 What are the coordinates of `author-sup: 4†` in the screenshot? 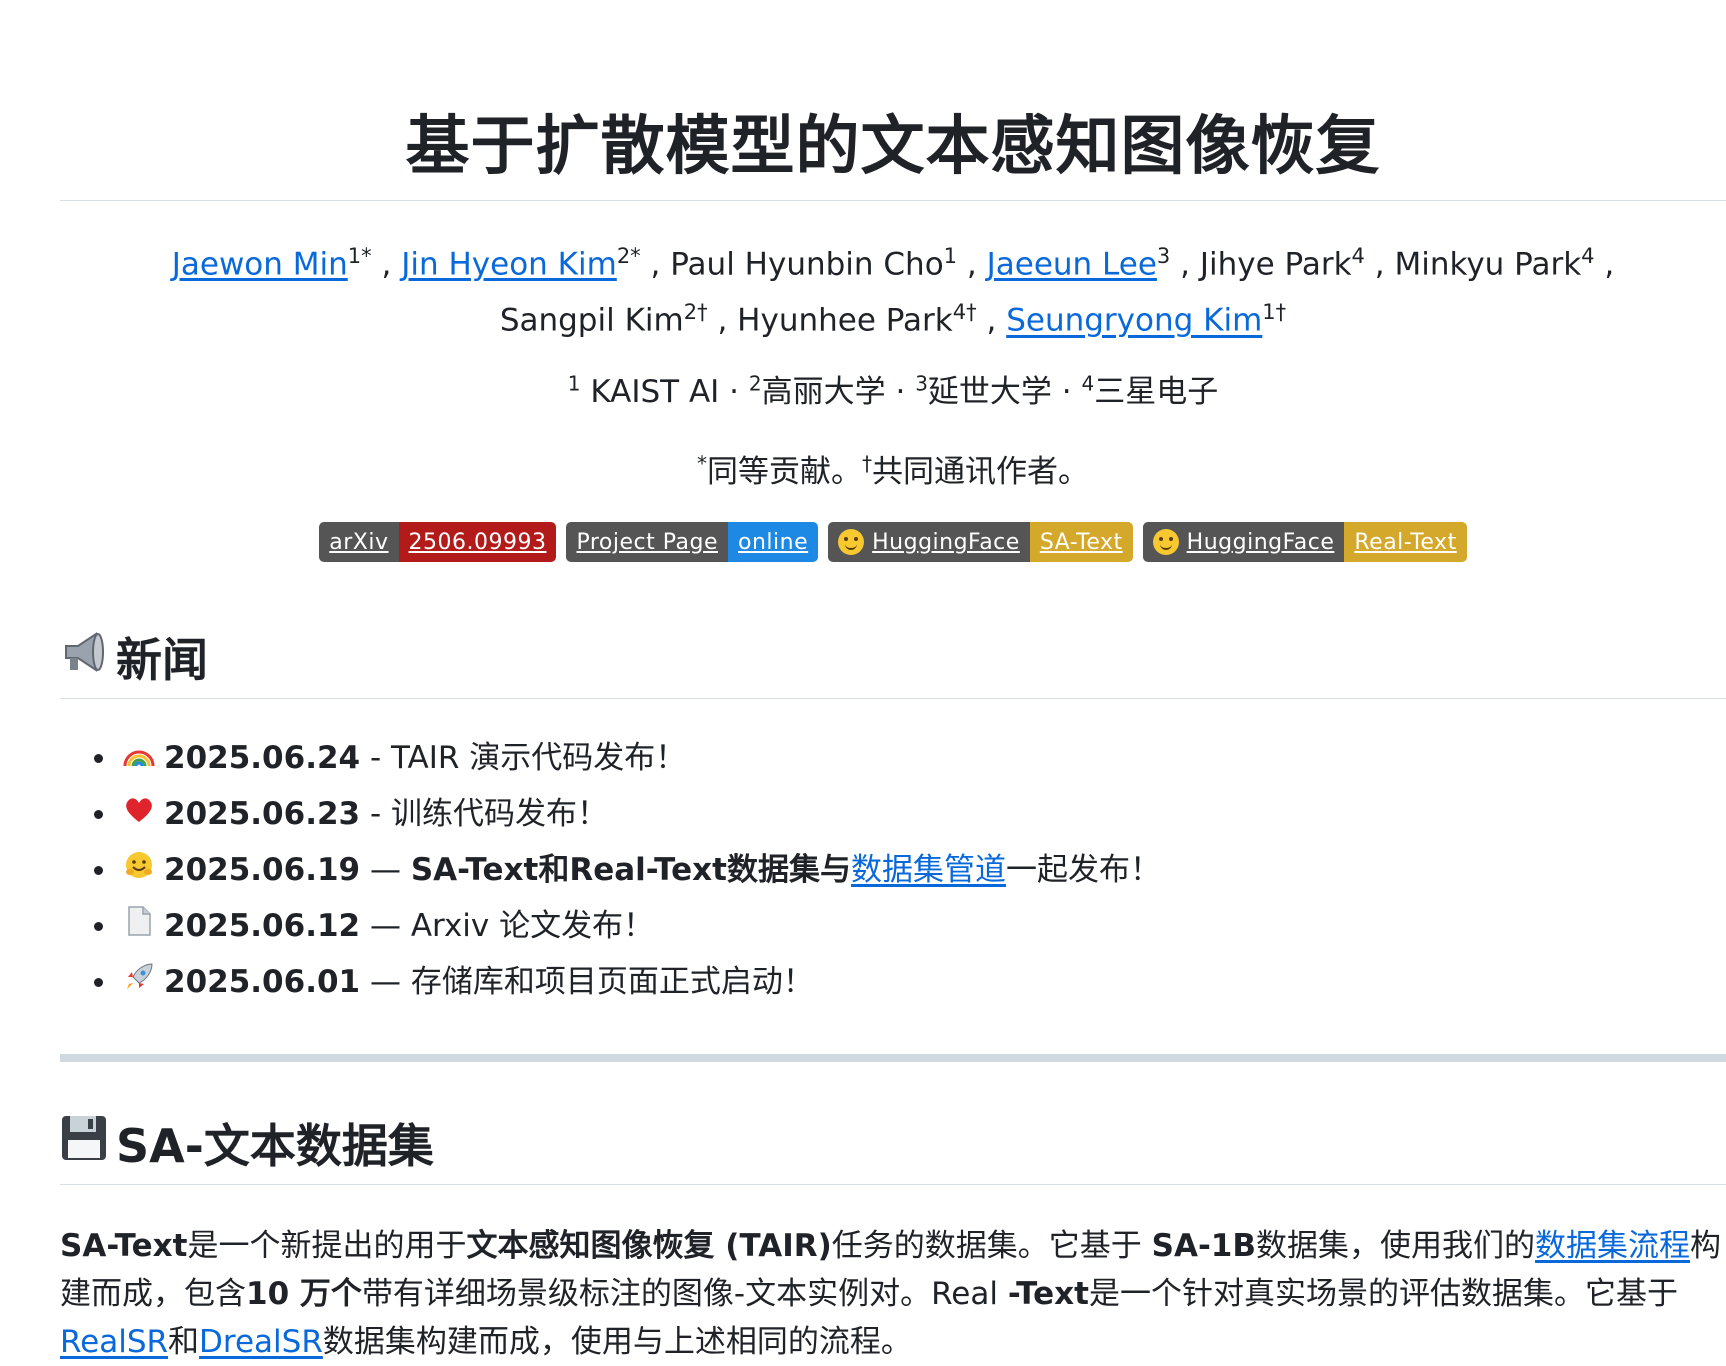 It's located at (964, 312).